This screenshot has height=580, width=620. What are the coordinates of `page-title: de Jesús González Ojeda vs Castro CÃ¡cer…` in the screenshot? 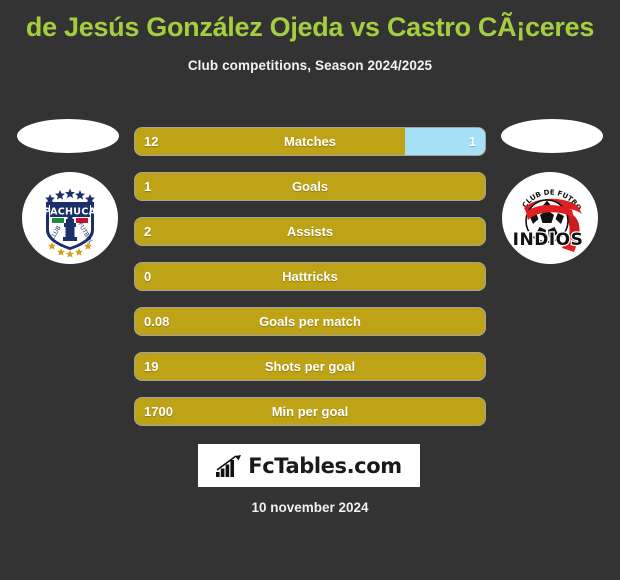 It's located at (310, 27).